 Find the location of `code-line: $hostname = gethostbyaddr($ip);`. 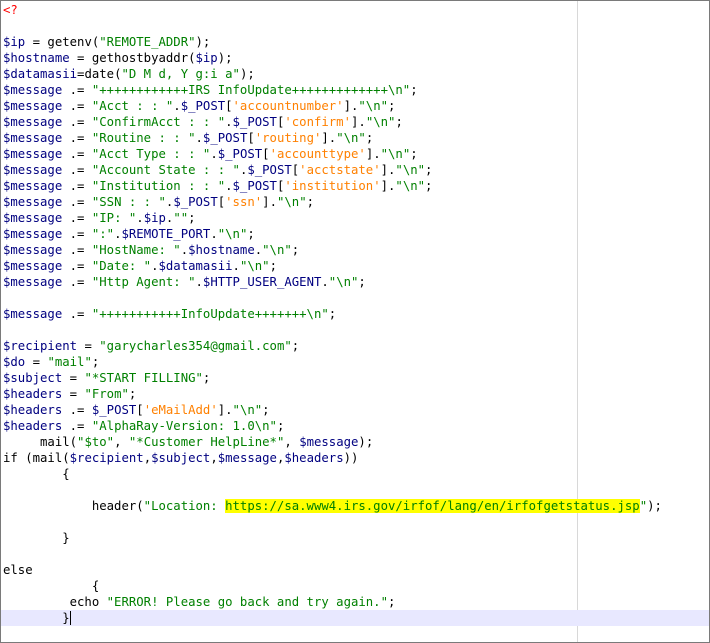

code-line: $hostname = gethostbyaddr($ip); is located at coordinates (355, 58).